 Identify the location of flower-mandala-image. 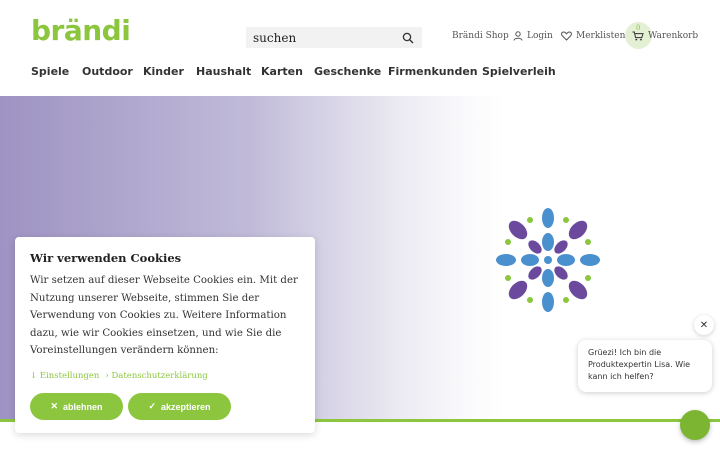
(548, 260).